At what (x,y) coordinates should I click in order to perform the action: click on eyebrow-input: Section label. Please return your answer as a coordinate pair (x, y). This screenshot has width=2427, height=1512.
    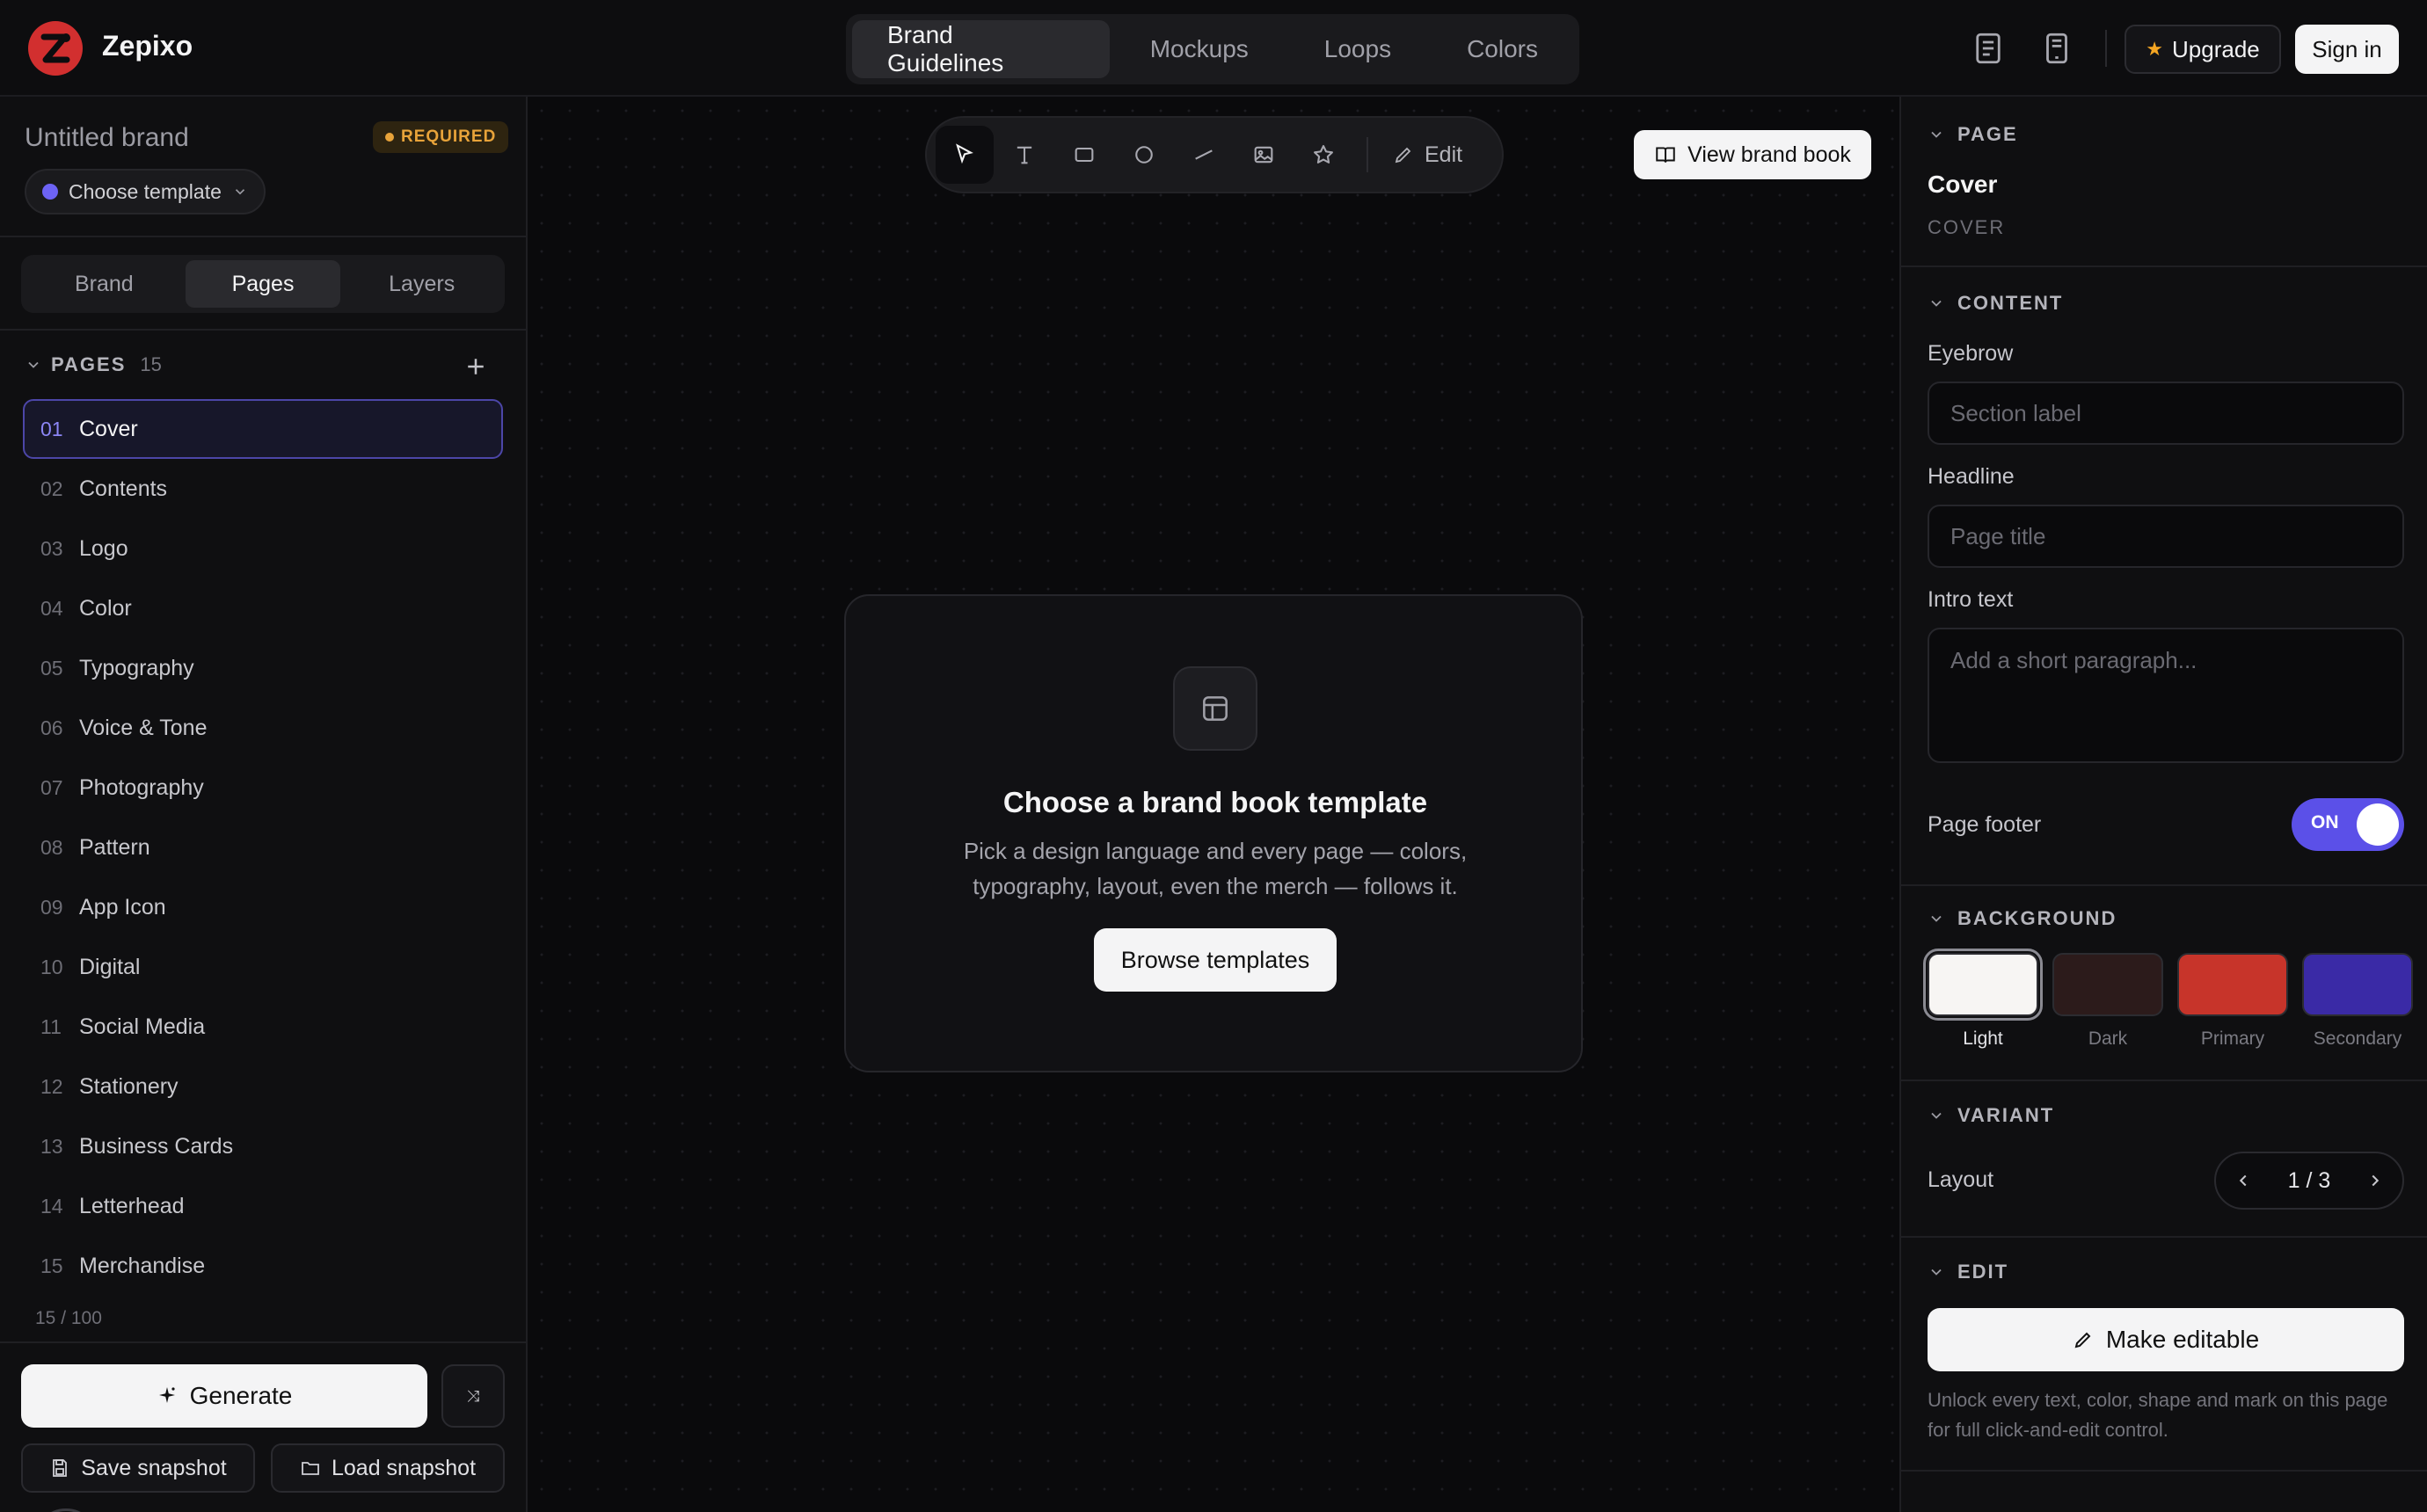
    Looking at the image, I should click on (2166, 414).